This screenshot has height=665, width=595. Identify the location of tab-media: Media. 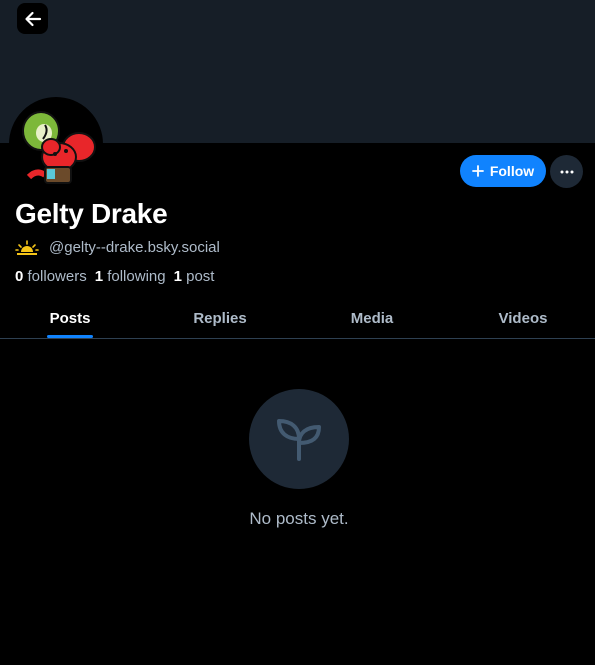
(372, 318).